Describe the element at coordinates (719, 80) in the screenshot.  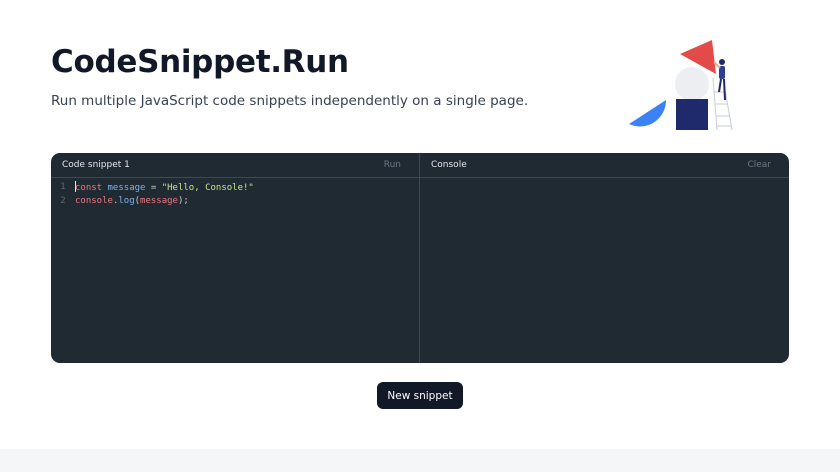
I see `person-figure` at that location.